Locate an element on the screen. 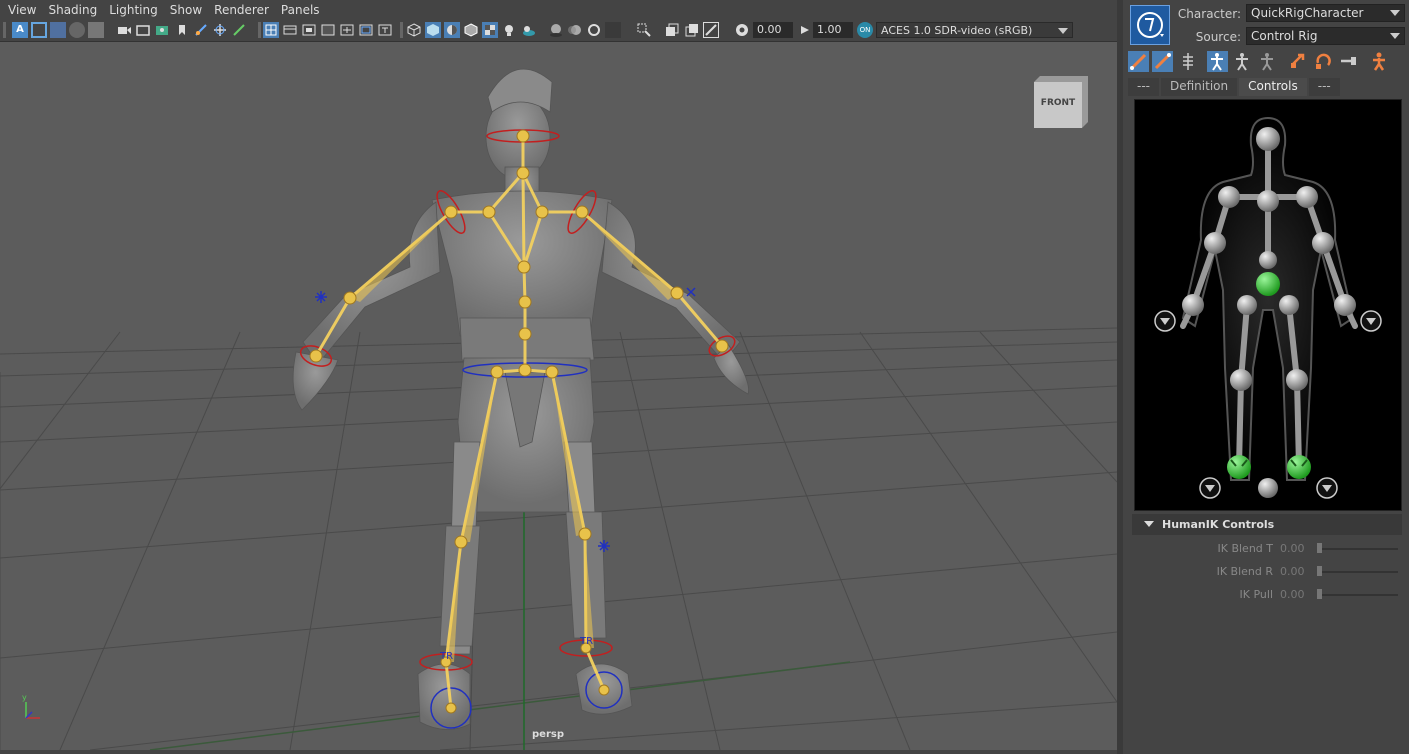  tab-skeleton: --- is located at coordinates (1143, 87).